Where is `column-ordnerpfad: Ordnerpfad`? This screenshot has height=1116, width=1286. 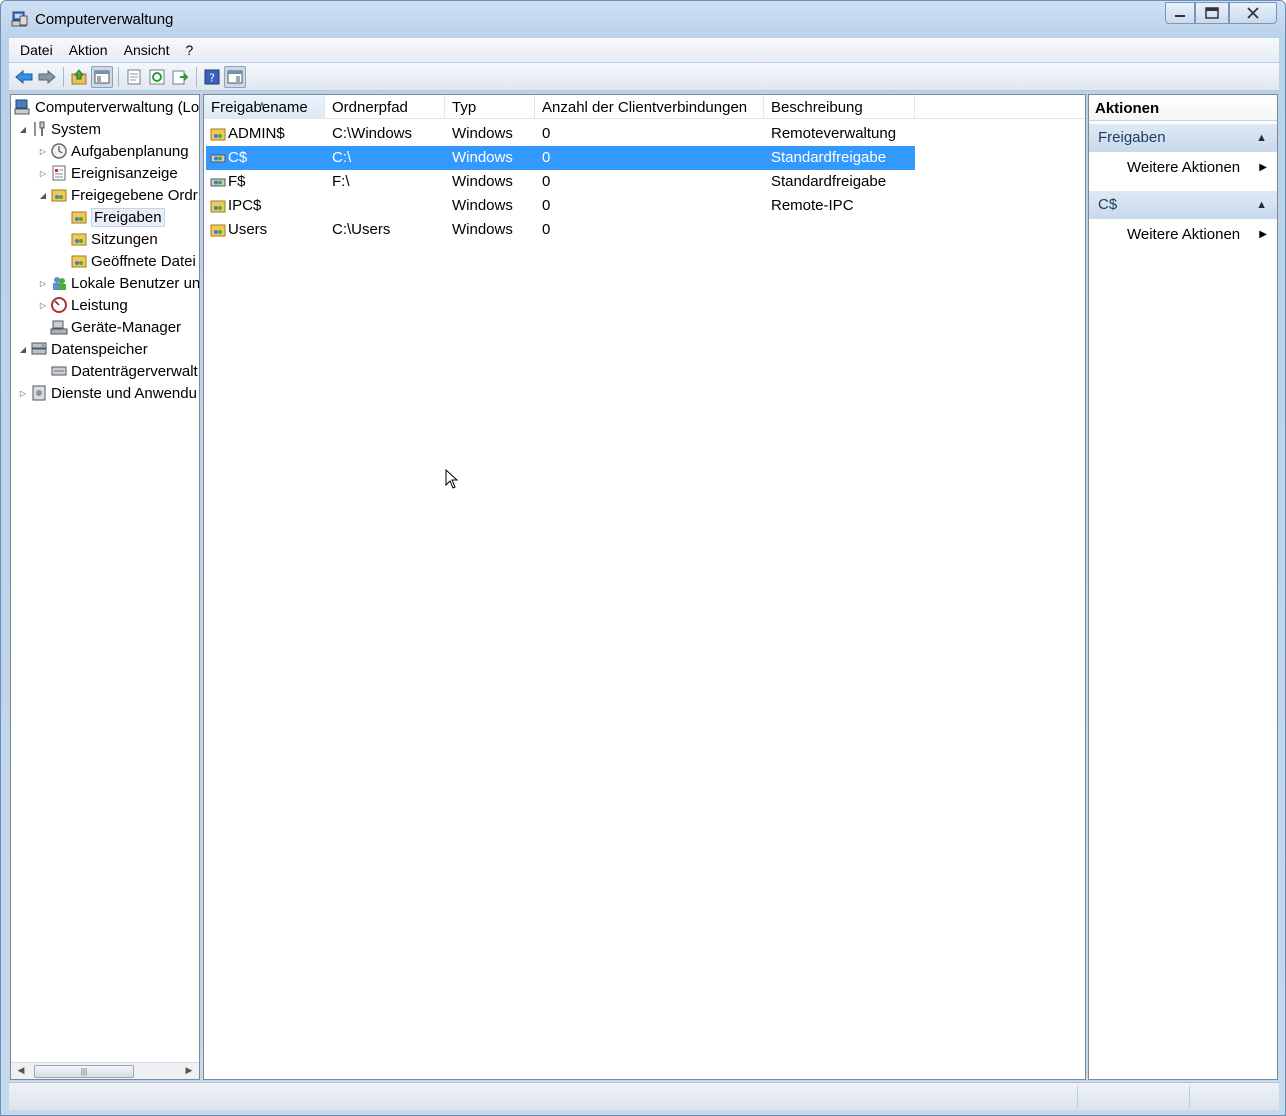 column-ordnerpfad: Ordnerpfad is located at coordinates (385, 107).